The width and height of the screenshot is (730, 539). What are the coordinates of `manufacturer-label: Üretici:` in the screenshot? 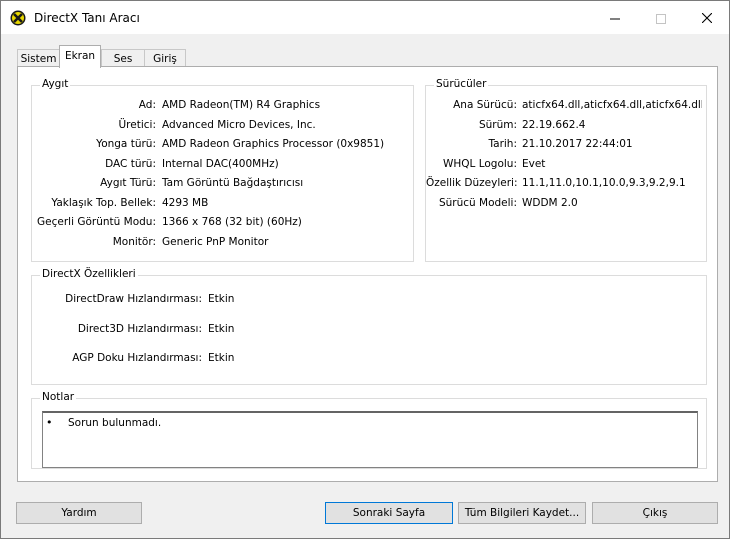 It's located at (137, 125).